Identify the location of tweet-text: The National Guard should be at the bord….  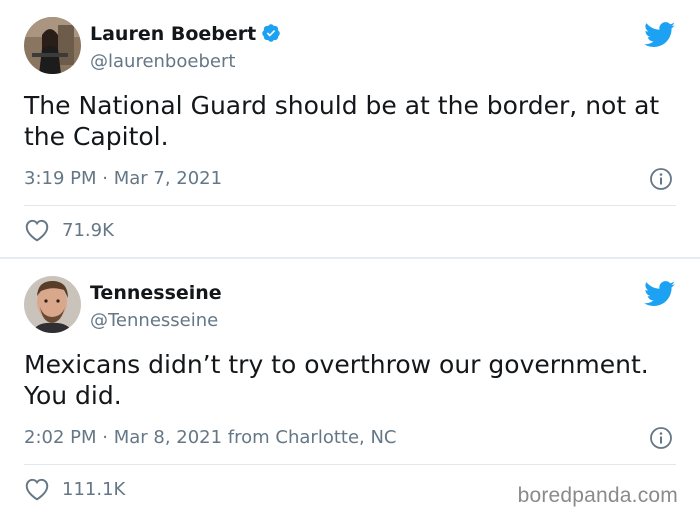
(342, 121).